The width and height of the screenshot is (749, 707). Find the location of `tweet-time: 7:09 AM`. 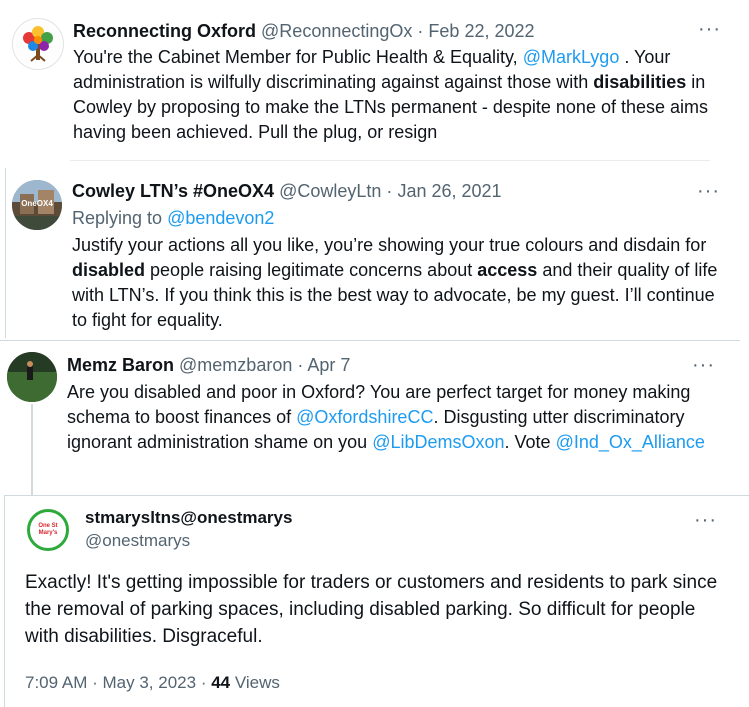

tweet-time: 7:09 AM is located at coordinates (56, 682).